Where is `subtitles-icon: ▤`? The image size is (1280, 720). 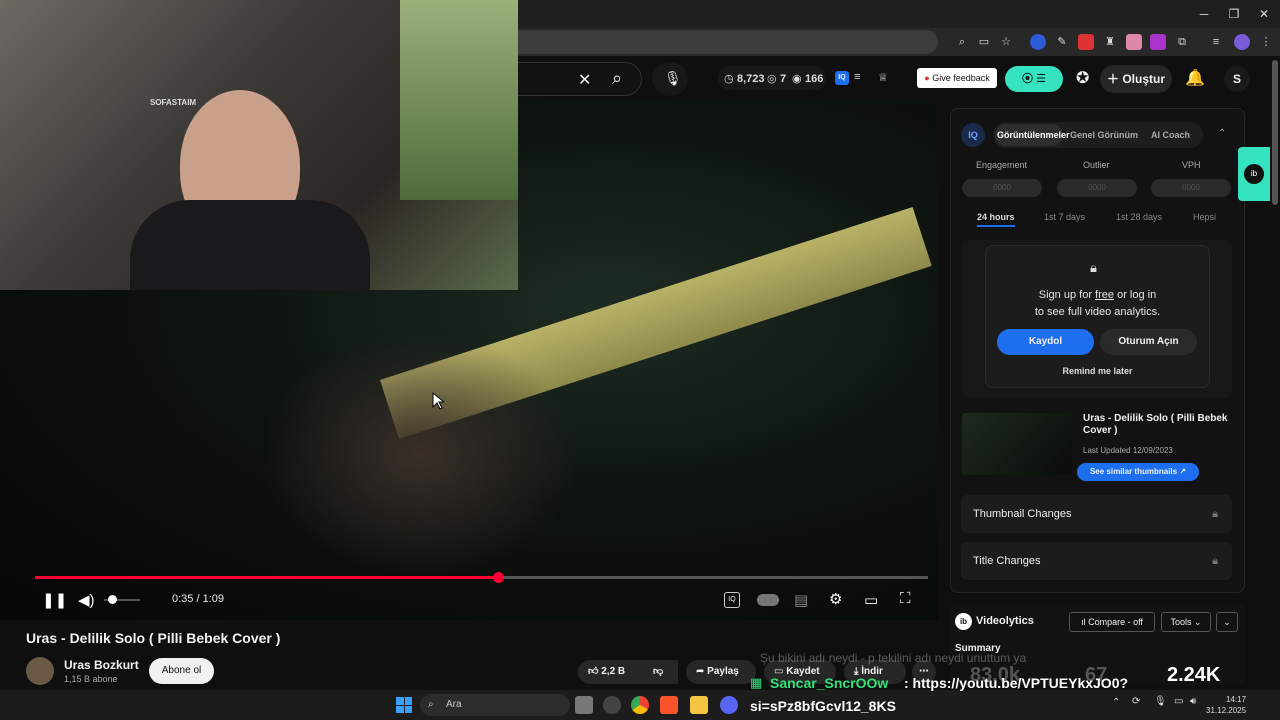 subtitles-icon: ▤ is located at coordinates (801, 600).